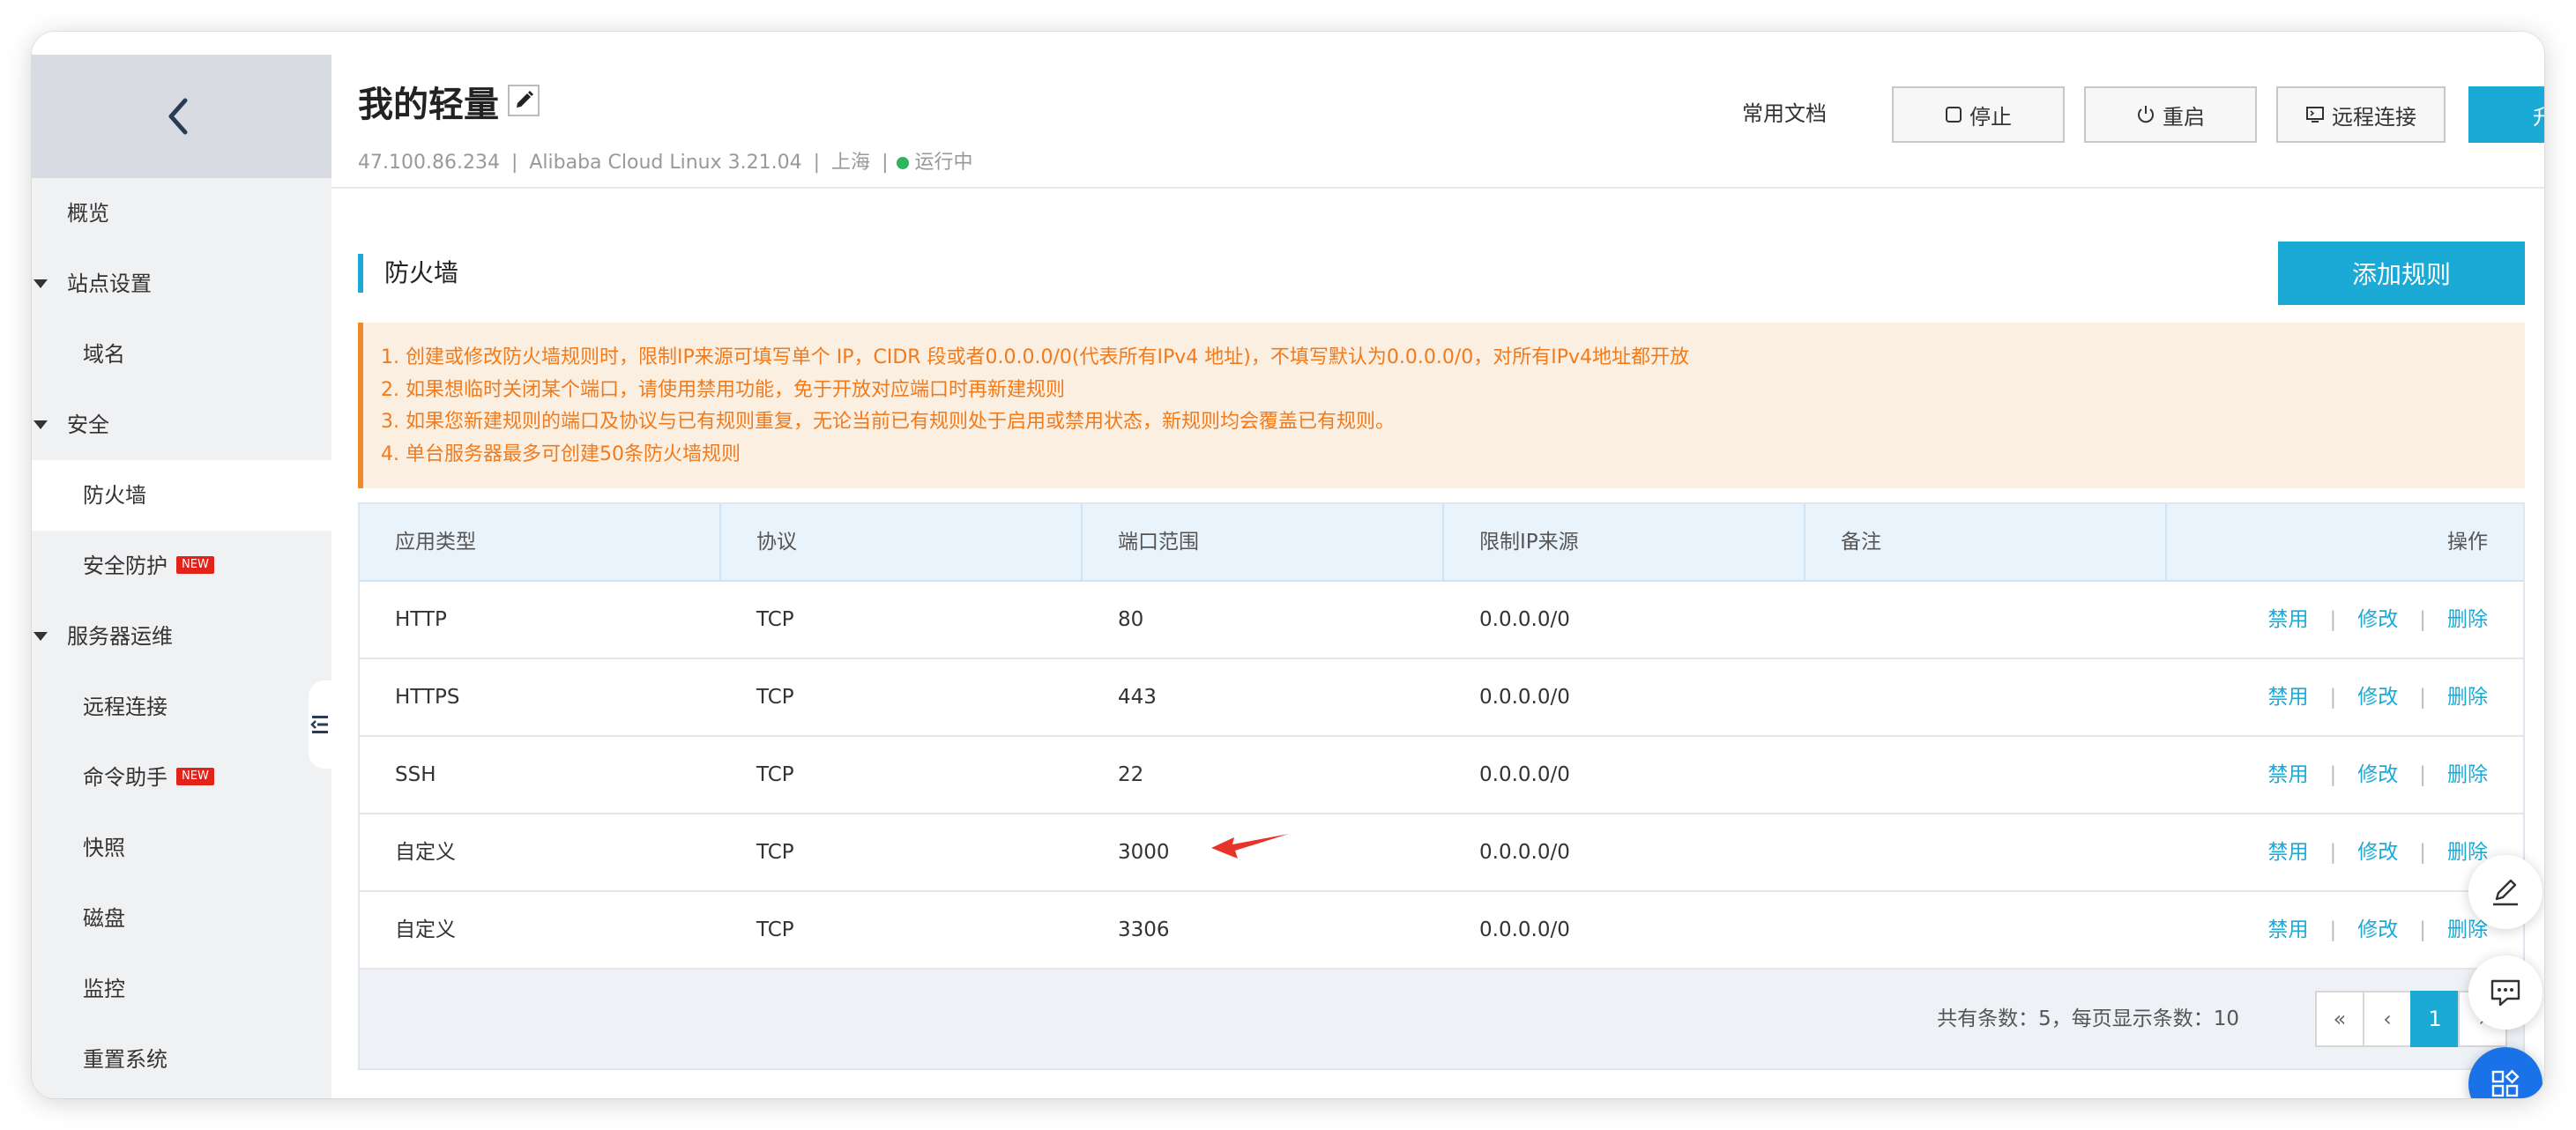 This screenshot has height=1130, width=2576. Describe the element at coordinates (182, 707) in the screenshot. I see `sidebar-item-remote-connect: 远程连接` at that location.